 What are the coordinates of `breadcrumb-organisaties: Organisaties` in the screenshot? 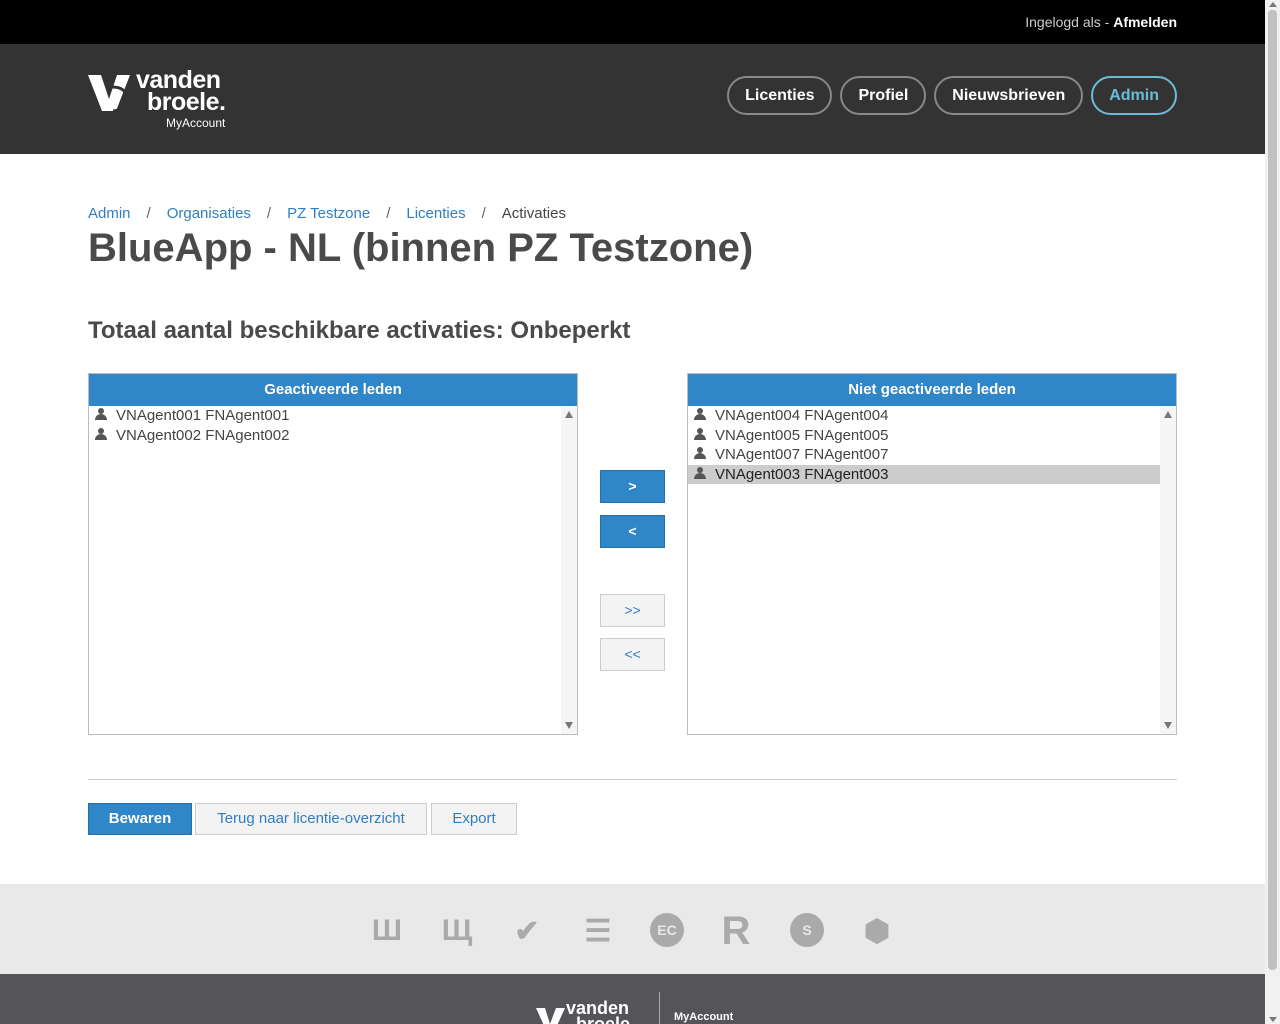 It's located at (209, 213).